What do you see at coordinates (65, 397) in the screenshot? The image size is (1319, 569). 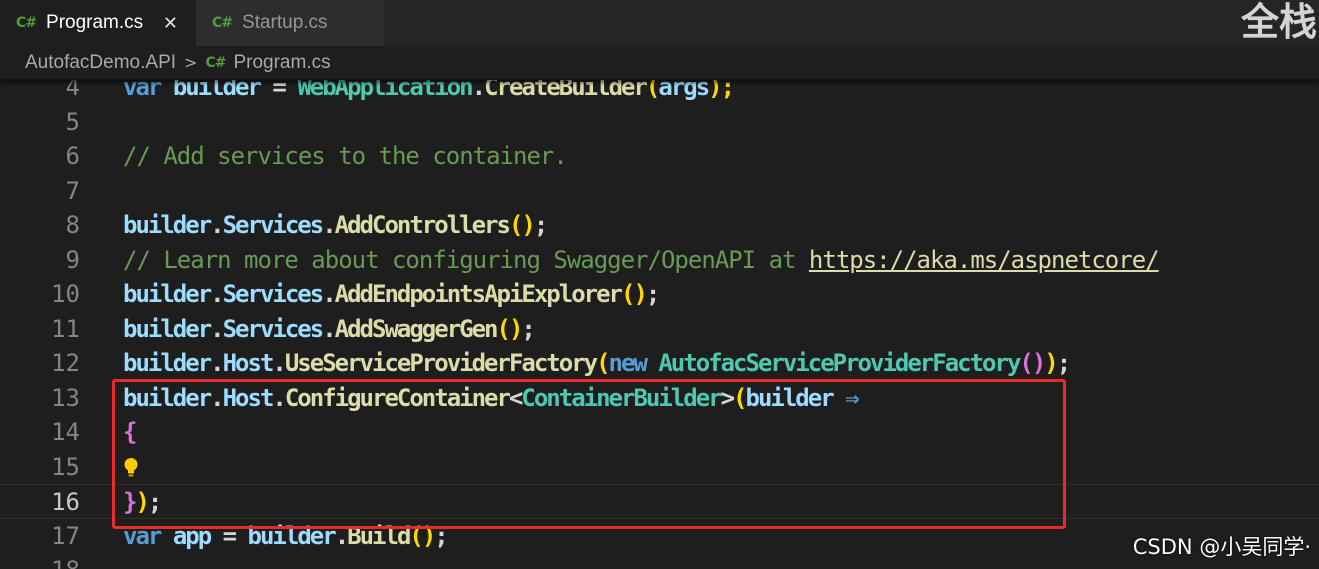 I see `line-number: 13` at bounding box center [65, 397].